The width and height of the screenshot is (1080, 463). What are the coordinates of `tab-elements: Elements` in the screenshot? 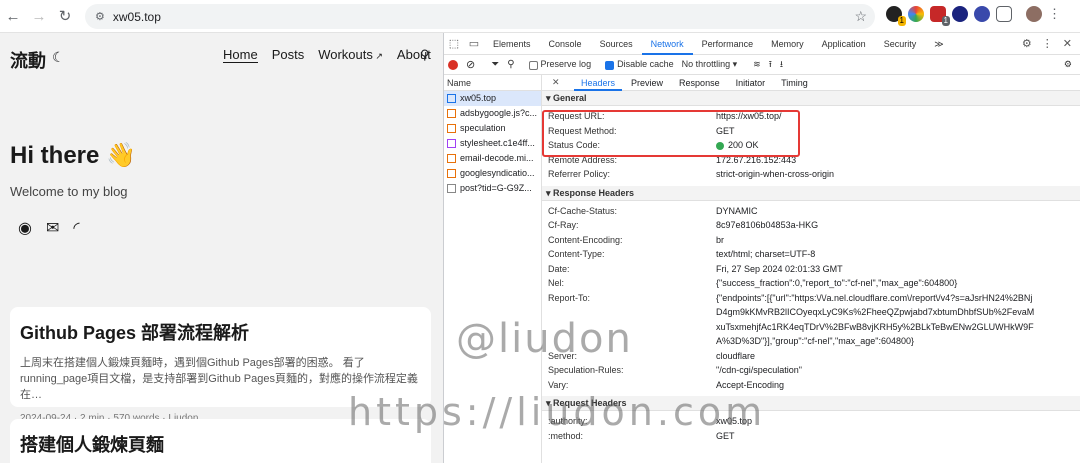 It's located at (512, 44).